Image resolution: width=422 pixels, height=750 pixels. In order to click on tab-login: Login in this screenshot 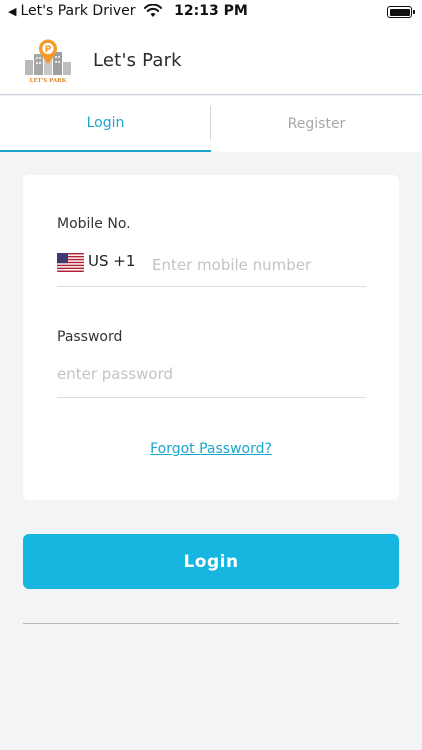, I will do `click(105, 124)`.